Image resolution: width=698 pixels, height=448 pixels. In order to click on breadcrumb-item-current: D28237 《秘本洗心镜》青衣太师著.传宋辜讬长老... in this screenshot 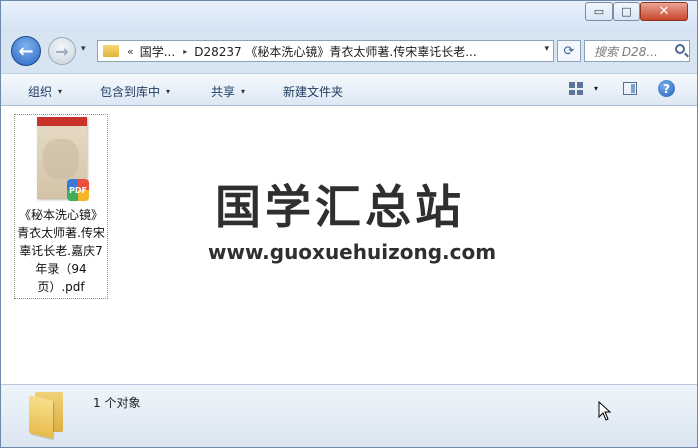, I will do `click(335, 51)`.